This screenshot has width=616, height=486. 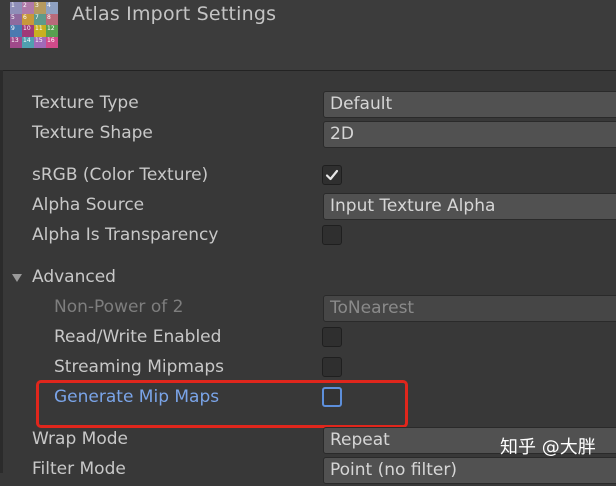 What do you see at coordinates (139, 367) in the screenshot?
I see `streaming-mipmaps-label: Streaming Mipmaps` at bounding box center [139, 367].